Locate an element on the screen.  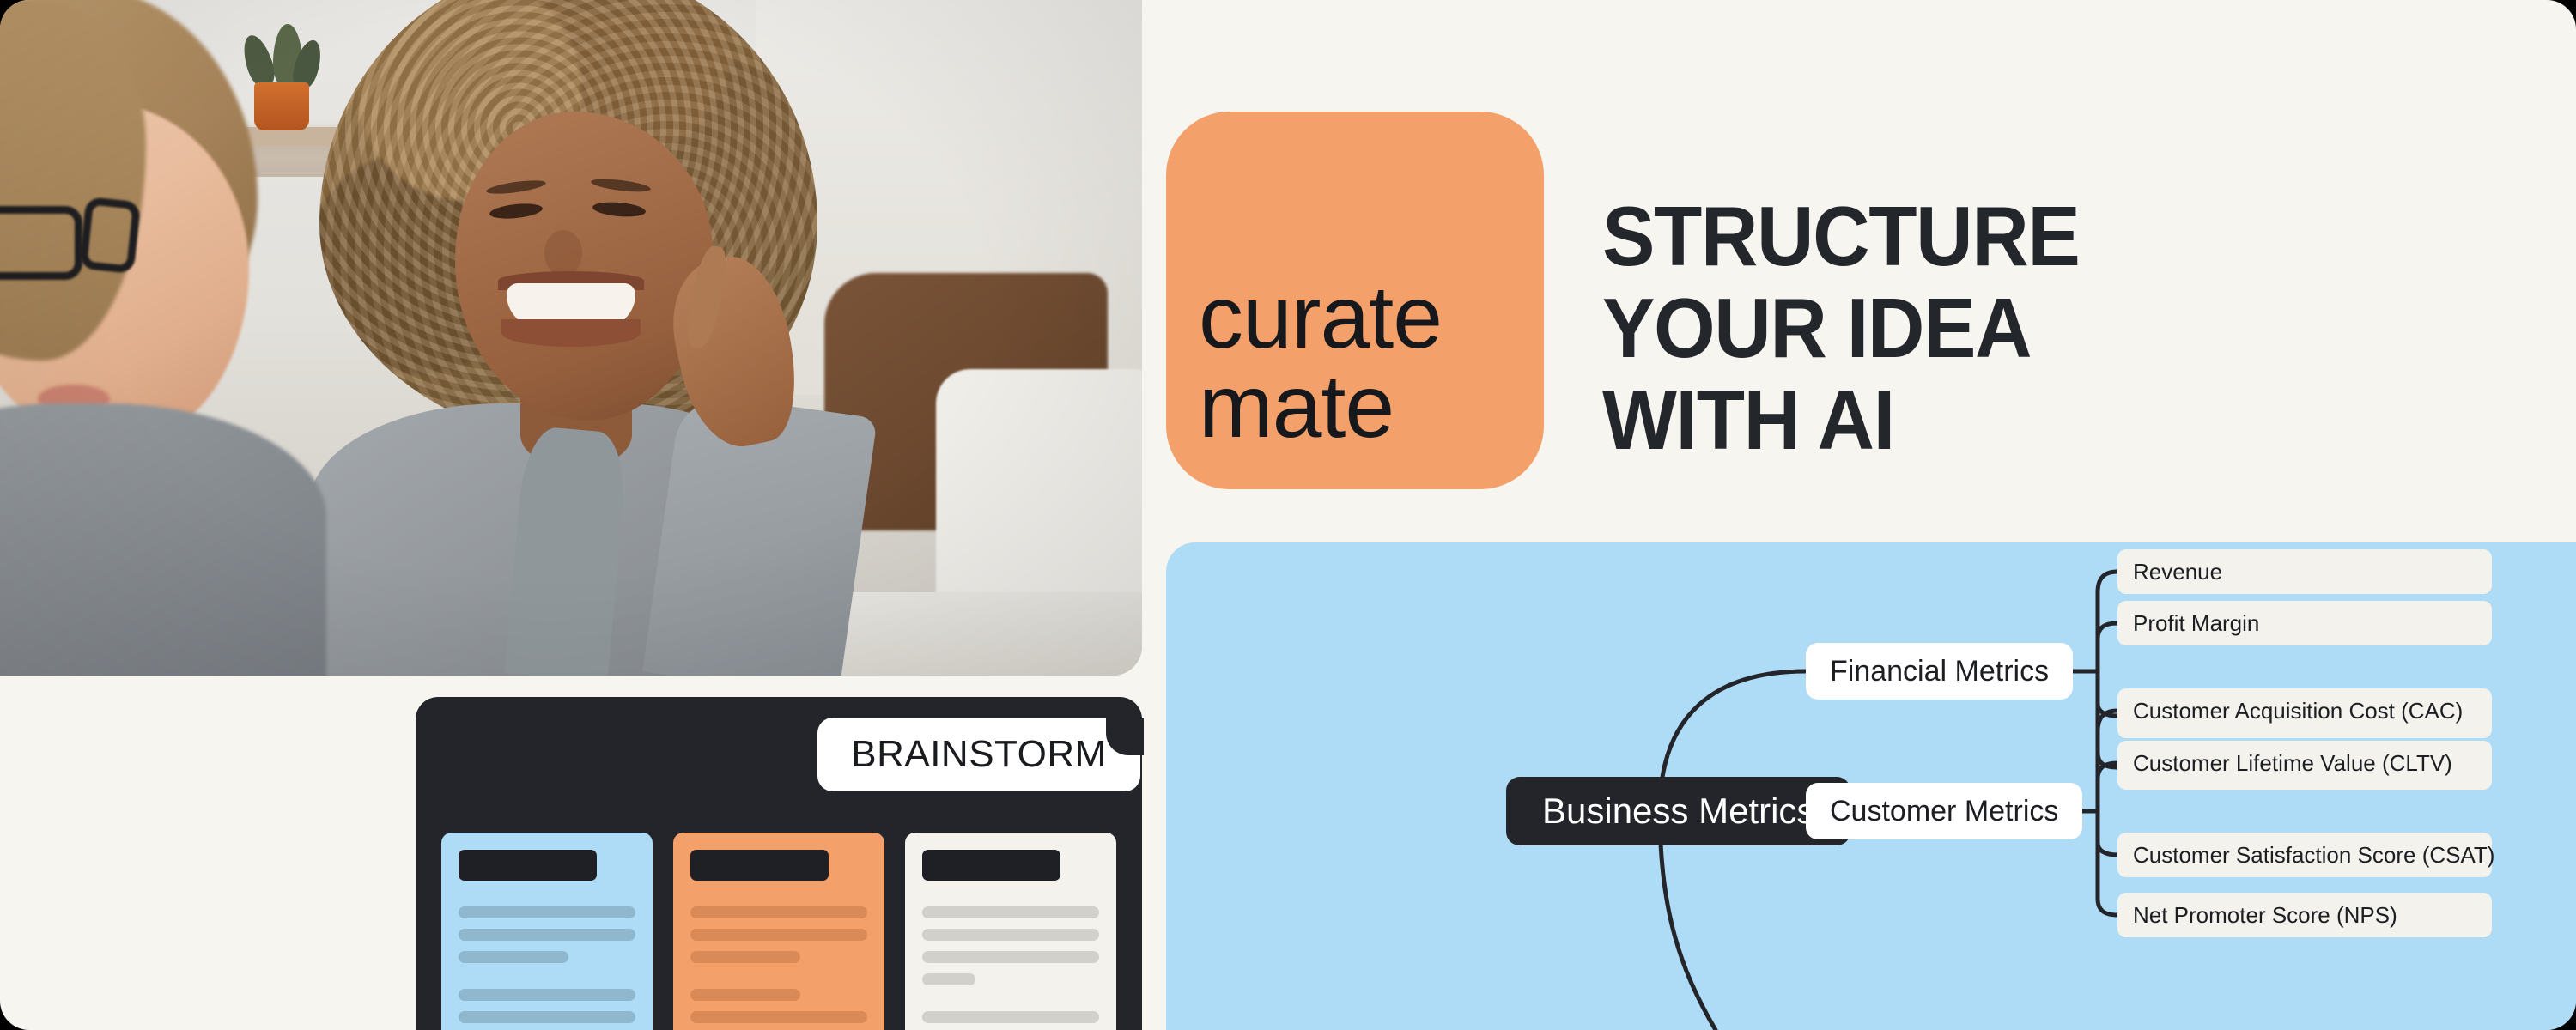
brainstorm-tab-label: BRAINSTORM is located at coordinates (979, 754).